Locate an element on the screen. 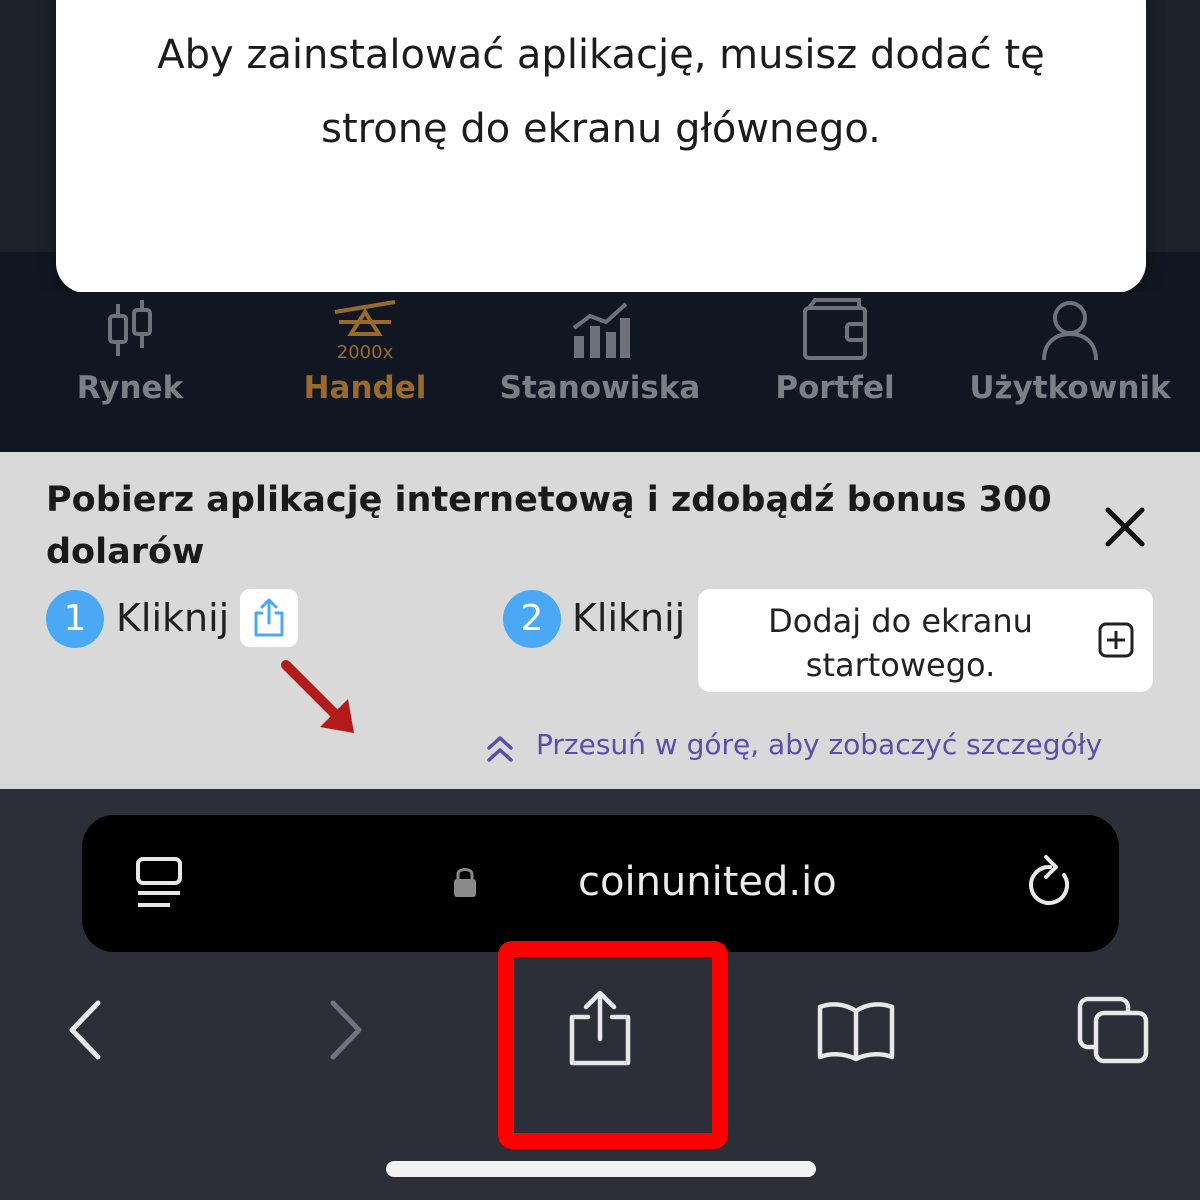 This screenshot has width=1200, height=1200. plus-square-icon is located at coordinates (1116, 640).